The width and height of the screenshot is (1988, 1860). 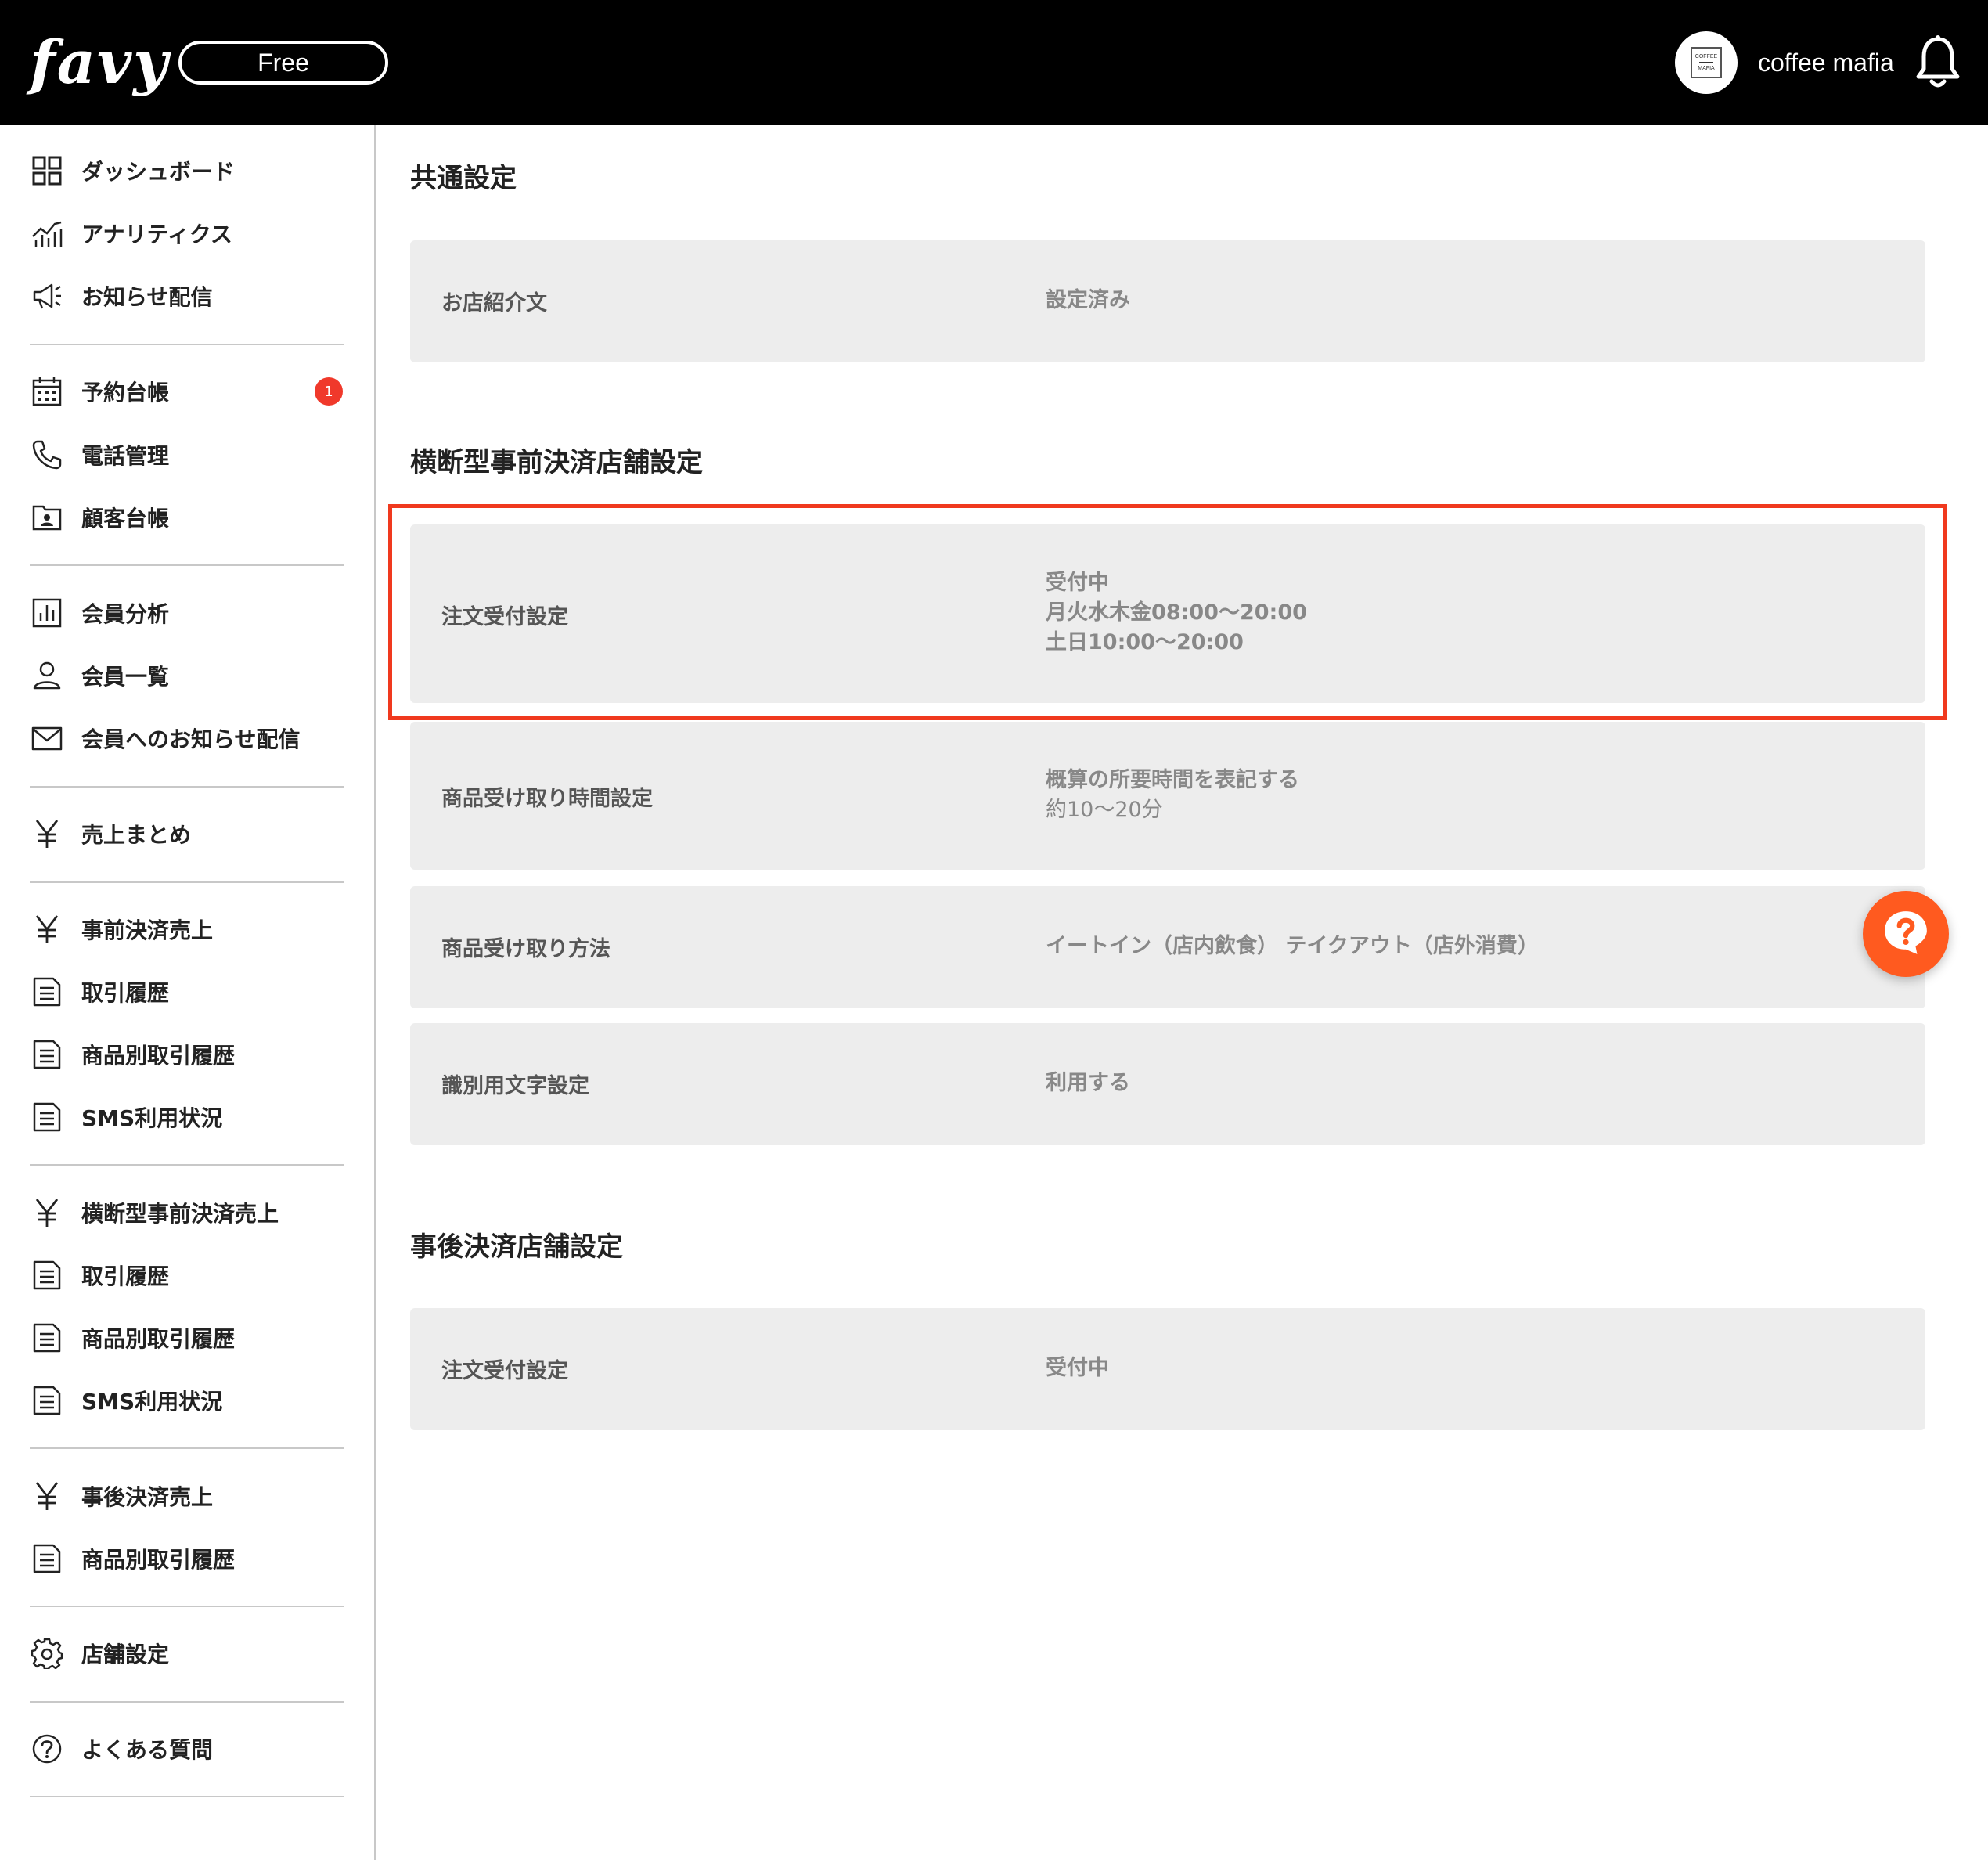 What do you see at coordinates (187, 454) in the screenshot?
I see `sidebar-item-phone: 電話管理` at bounding box center [187, 454].